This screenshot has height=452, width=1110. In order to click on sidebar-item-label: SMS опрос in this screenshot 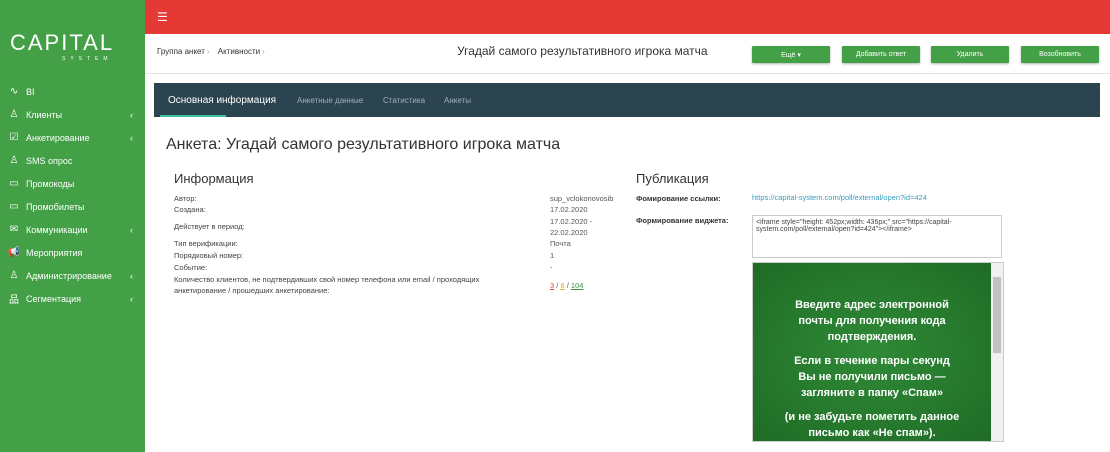, I will do `click(49, 160)`.